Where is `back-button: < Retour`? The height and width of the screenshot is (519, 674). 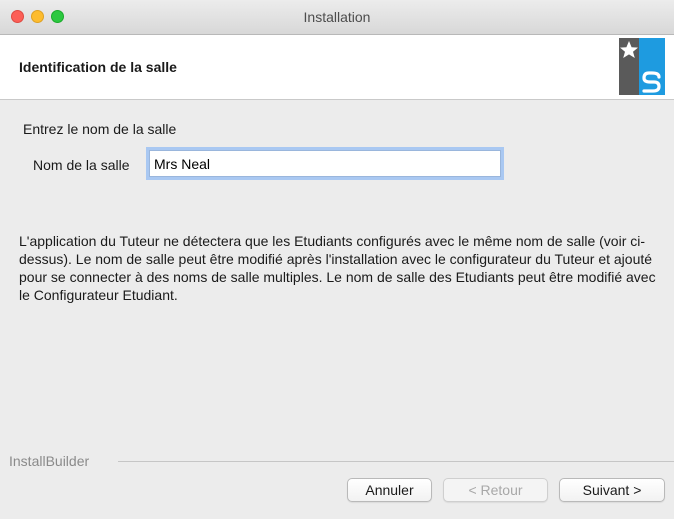
back-button: < Retour is located at coordinates (495, 490).